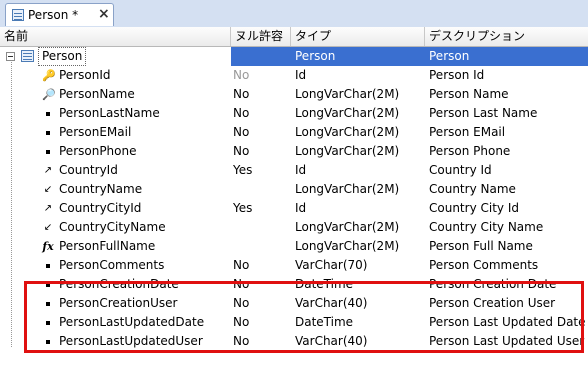  What do you see at coordinates (294, 208) in the screenshot?
I see `table-row: ↗ CountryCityId Yes Id Country City Id` at bounding box center [294, 208].